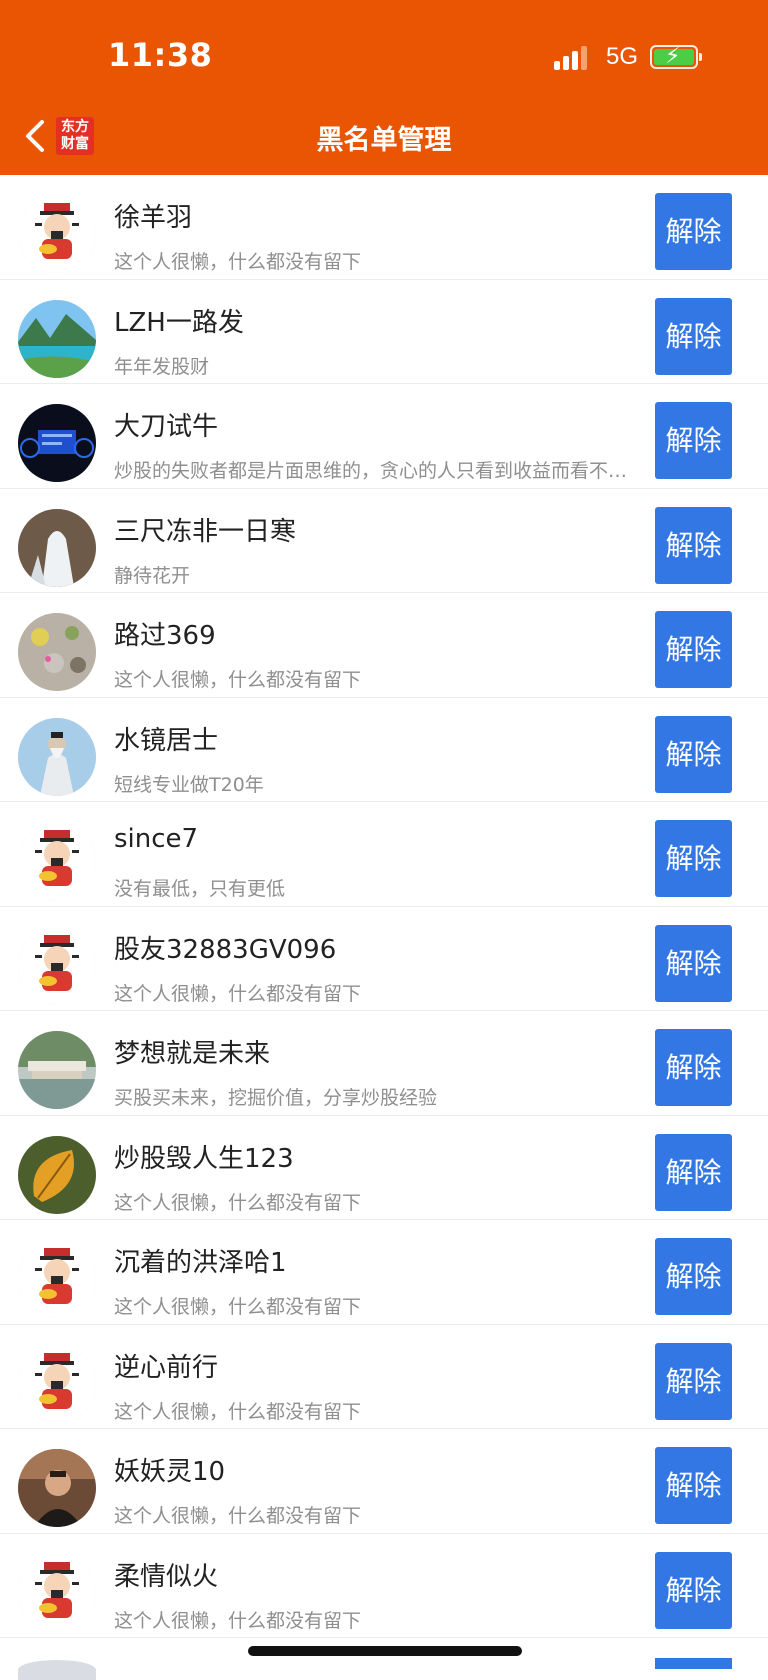  I want to click on user-name: 逆心前行, so click(166, 1365).